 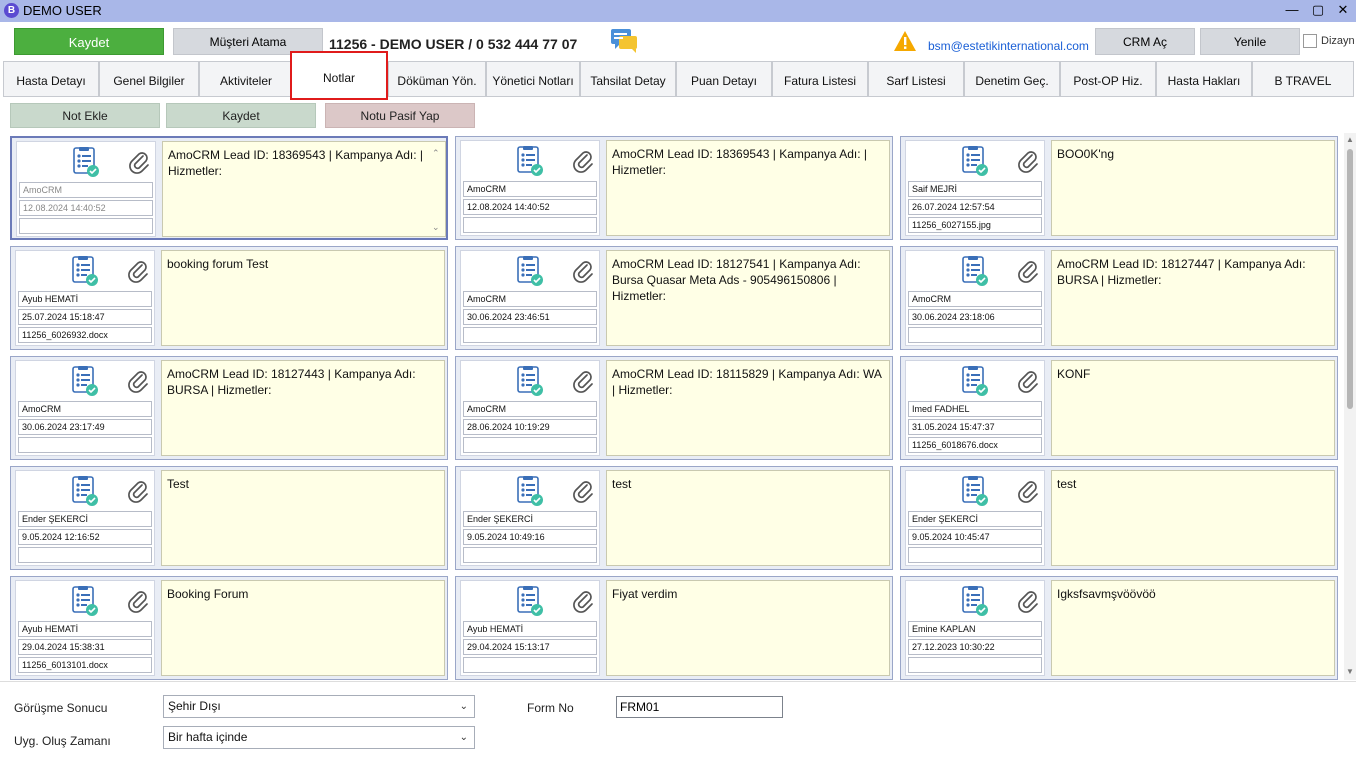 I want to click on scroll-down-icon: ▼, so click(x=1350, y=671).